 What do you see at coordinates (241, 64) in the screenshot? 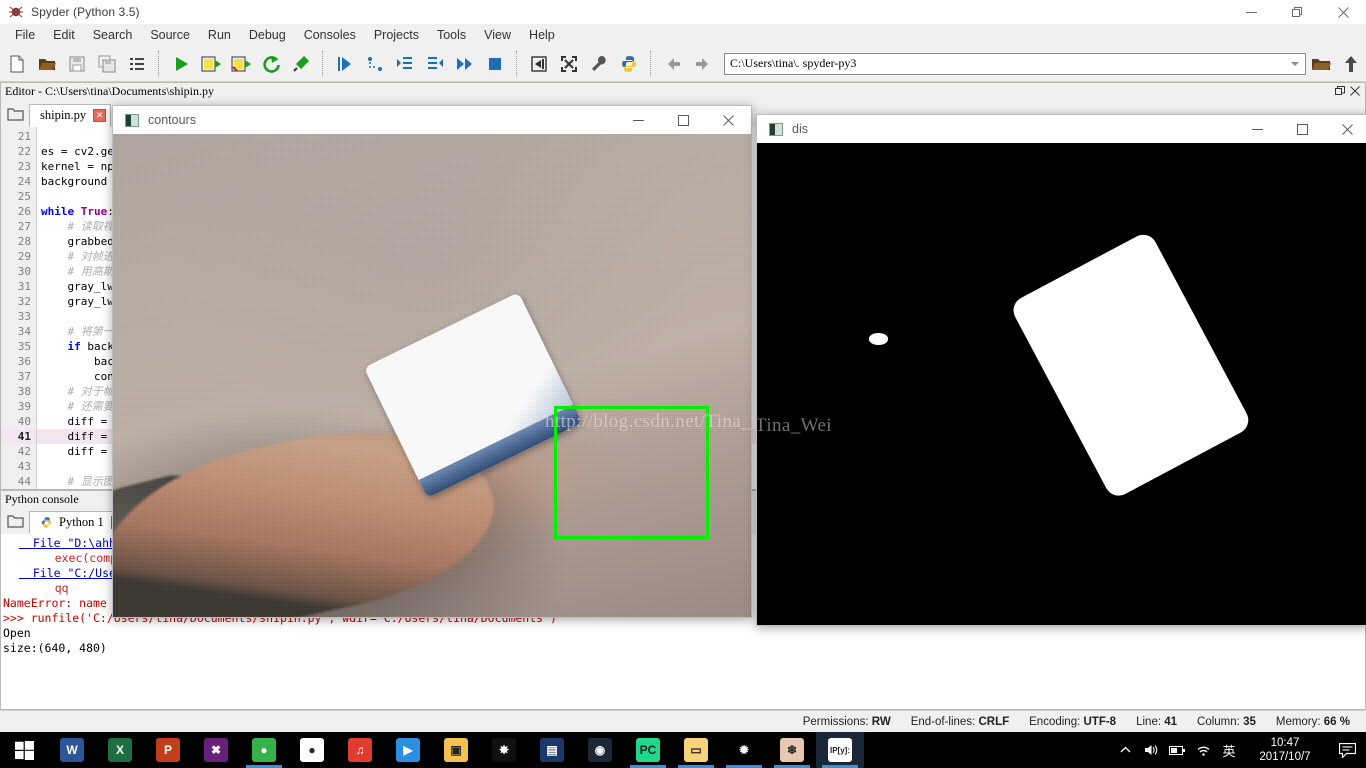
I see `run-cell-advance-icon` at bounding box center [241, 64].